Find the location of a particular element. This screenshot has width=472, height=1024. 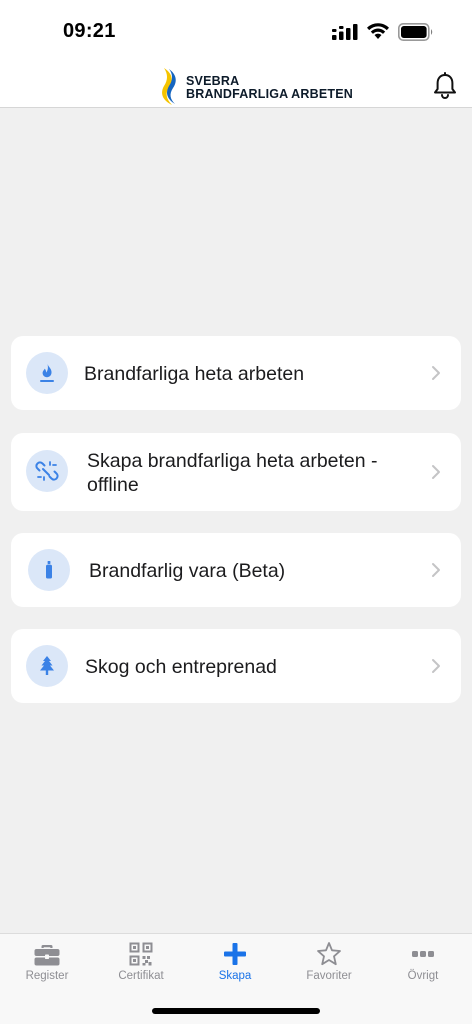

status-bar: 09:21 is located at coordinates (236, 31).